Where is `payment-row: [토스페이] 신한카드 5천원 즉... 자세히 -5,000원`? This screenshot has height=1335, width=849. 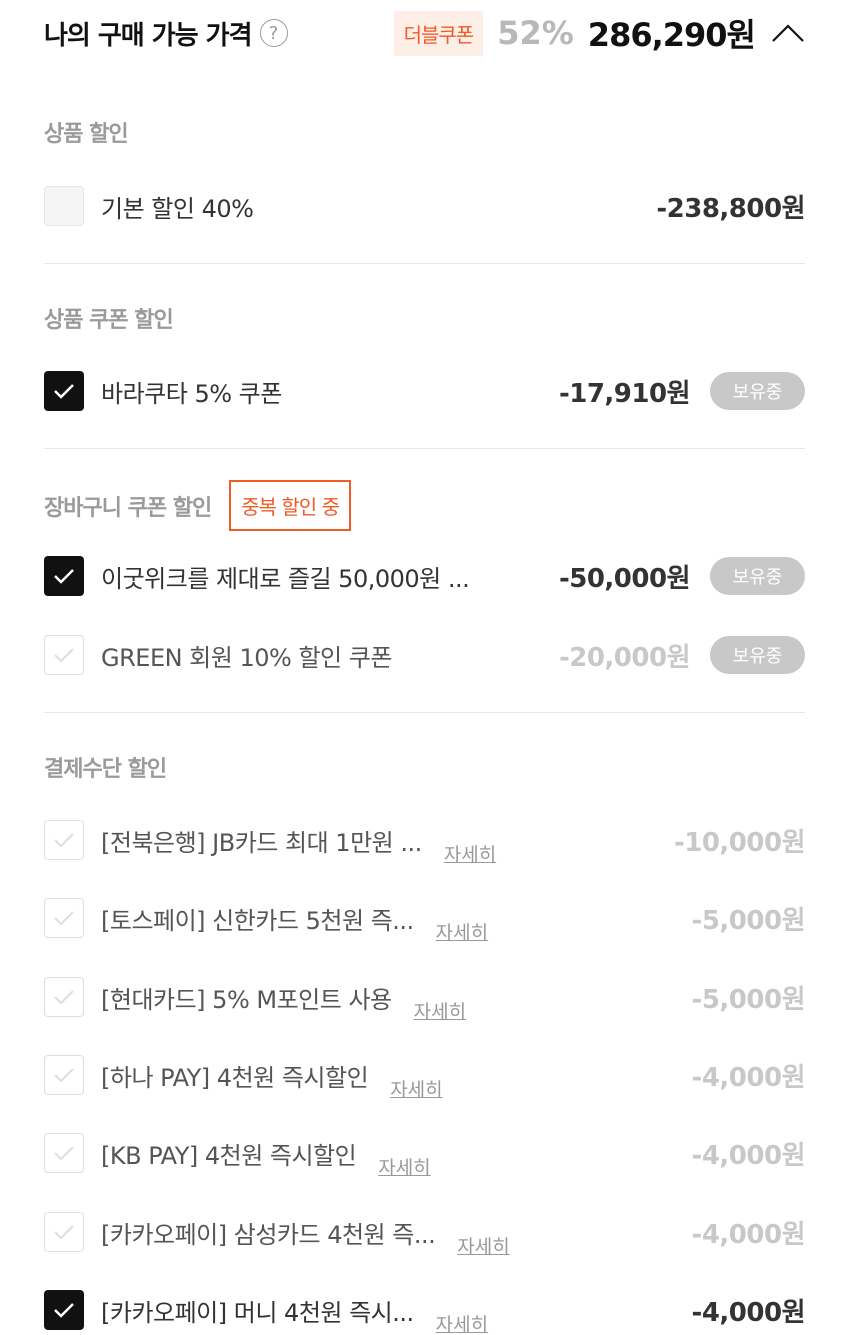 payment-row: [토스페이] 신한카드 5천원 즉... 자세히 -5,000원 is located at coordinates (425, 920).